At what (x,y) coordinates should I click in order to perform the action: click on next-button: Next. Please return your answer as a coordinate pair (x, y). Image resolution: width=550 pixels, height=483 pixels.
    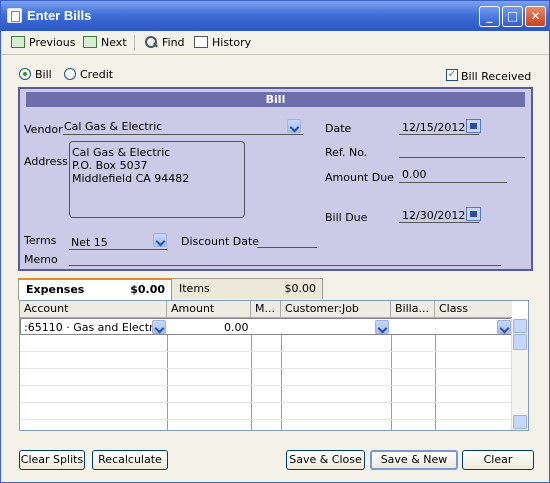
    Looking at the image, I should click on (105, 43).